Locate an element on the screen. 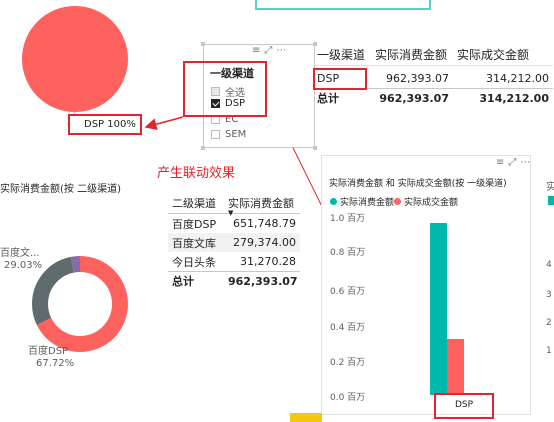  table-row: 百度文库 279,374.00 is located at coordinates (234, 242).